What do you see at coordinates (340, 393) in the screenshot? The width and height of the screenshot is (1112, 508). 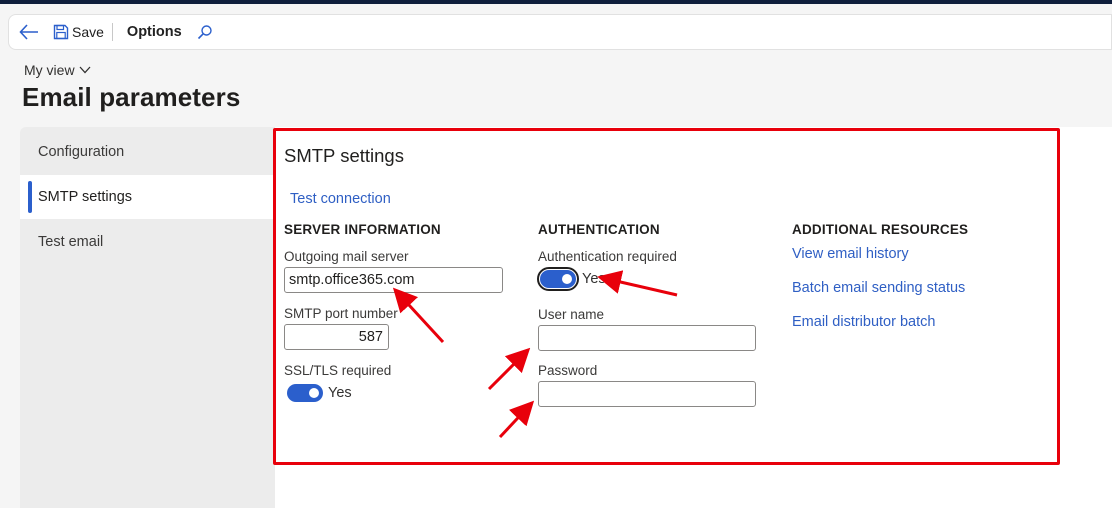 I see `ssl-tls-value: Yes` at bounding box center [340, 393].